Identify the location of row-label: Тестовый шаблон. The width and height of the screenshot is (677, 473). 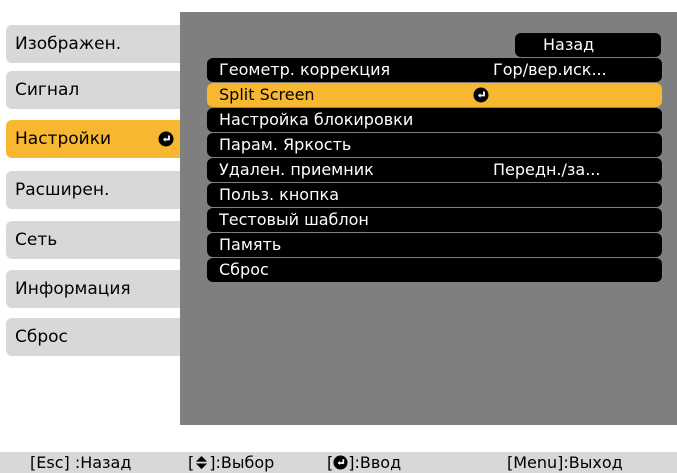
(294, 219).